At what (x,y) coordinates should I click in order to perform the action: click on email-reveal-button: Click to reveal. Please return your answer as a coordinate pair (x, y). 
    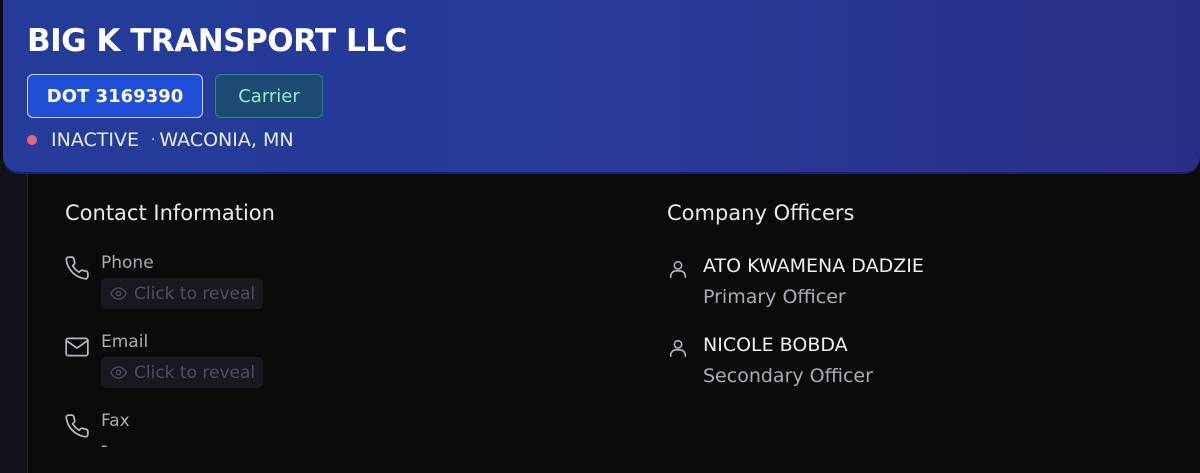
    Looking at the image, I should click on (182, 372).